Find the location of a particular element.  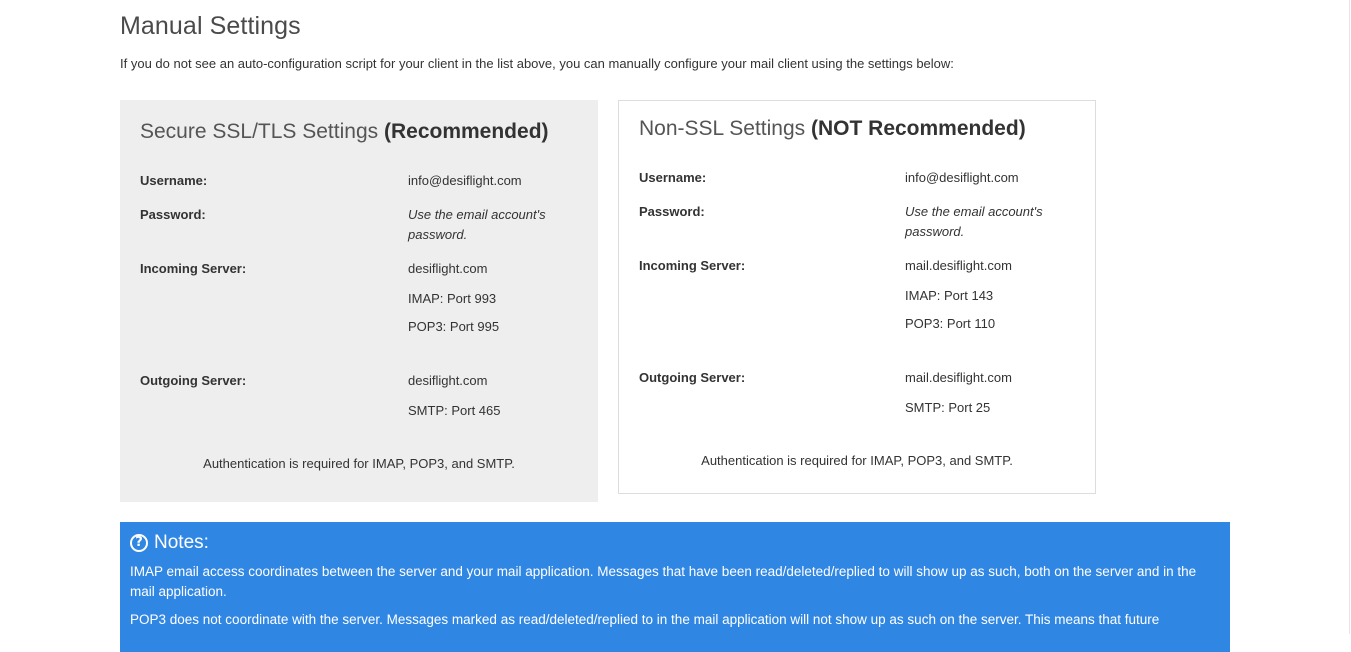

page-title: Manual Settings is located at coordinates (210, 26).